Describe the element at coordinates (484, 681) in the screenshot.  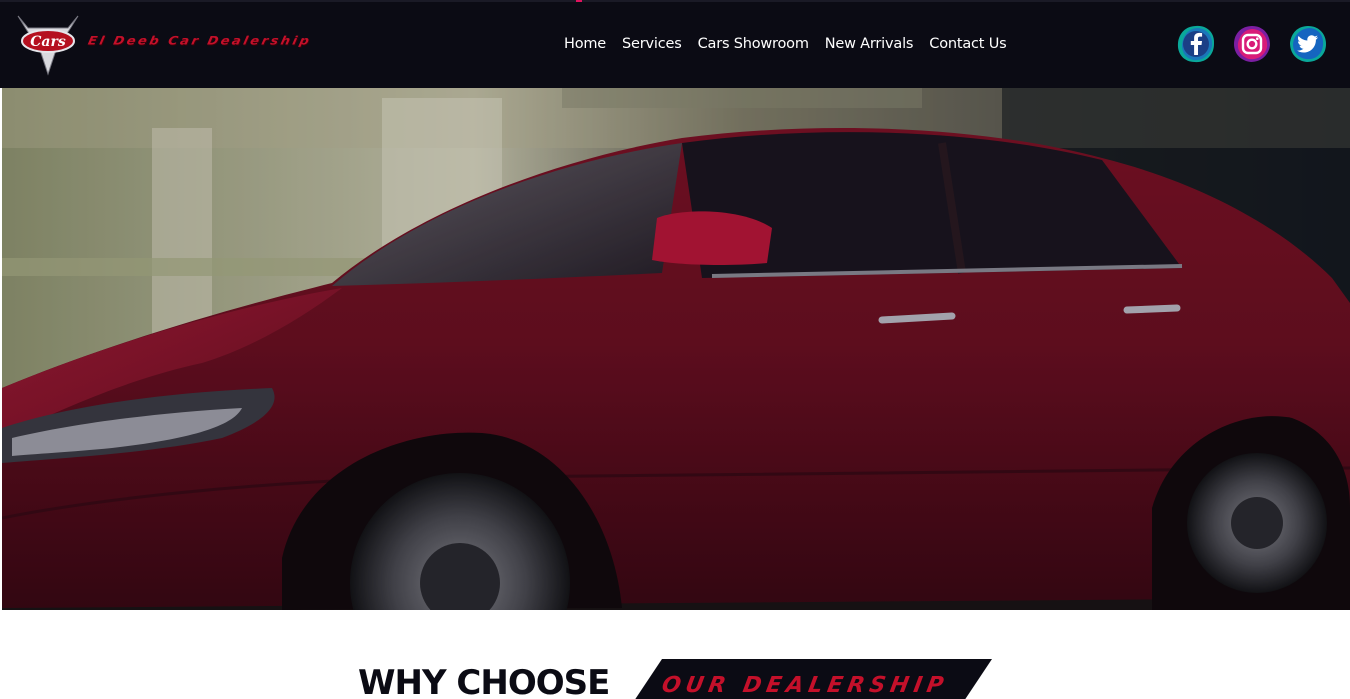
I see `why-choose-text: WHY CHOOSE` at that location.